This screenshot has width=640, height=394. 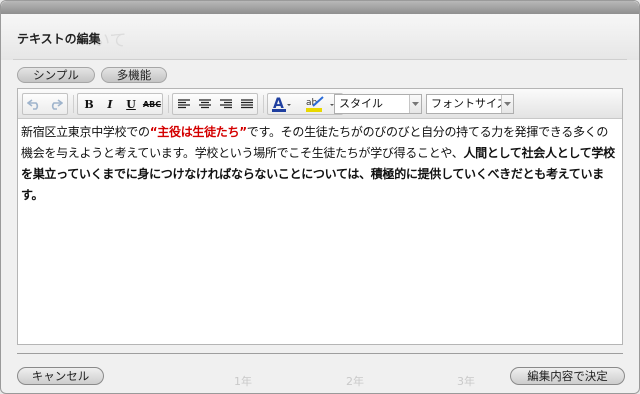 What do you see at coordinates (34, 104) in the screenshot?
I see `undo-icon` at bounding box center [34, 104].